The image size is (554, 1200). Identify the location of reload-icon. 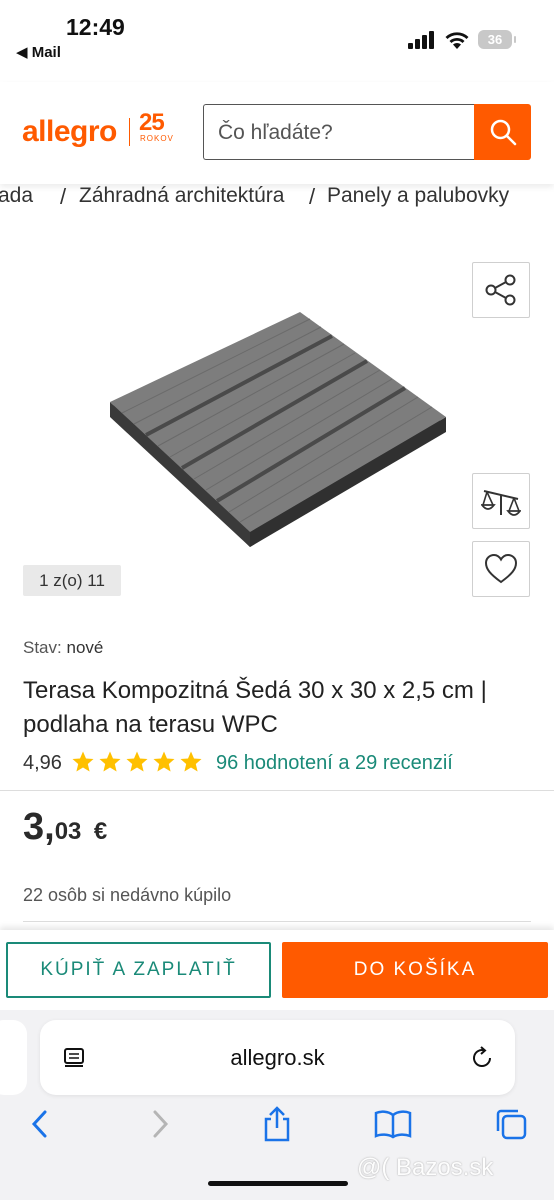
(482, 1058).